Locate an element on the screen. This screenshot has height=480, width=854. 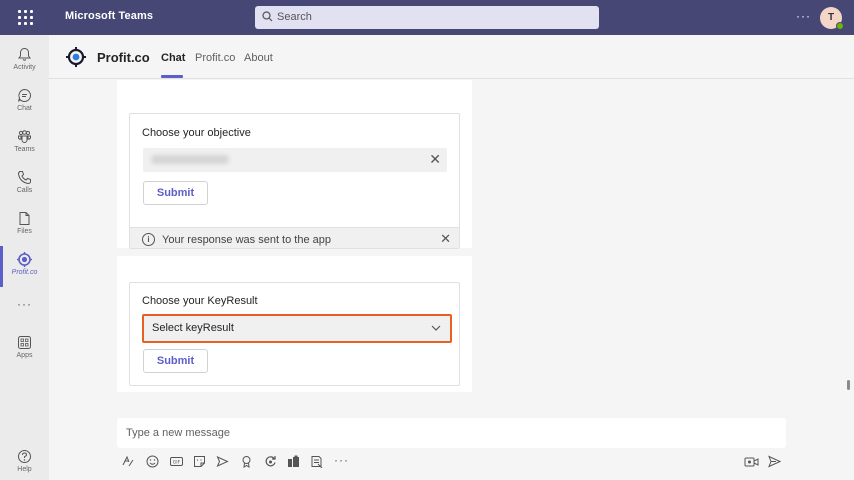
compose-box: Type a new message is located at coordinates (451, 433).